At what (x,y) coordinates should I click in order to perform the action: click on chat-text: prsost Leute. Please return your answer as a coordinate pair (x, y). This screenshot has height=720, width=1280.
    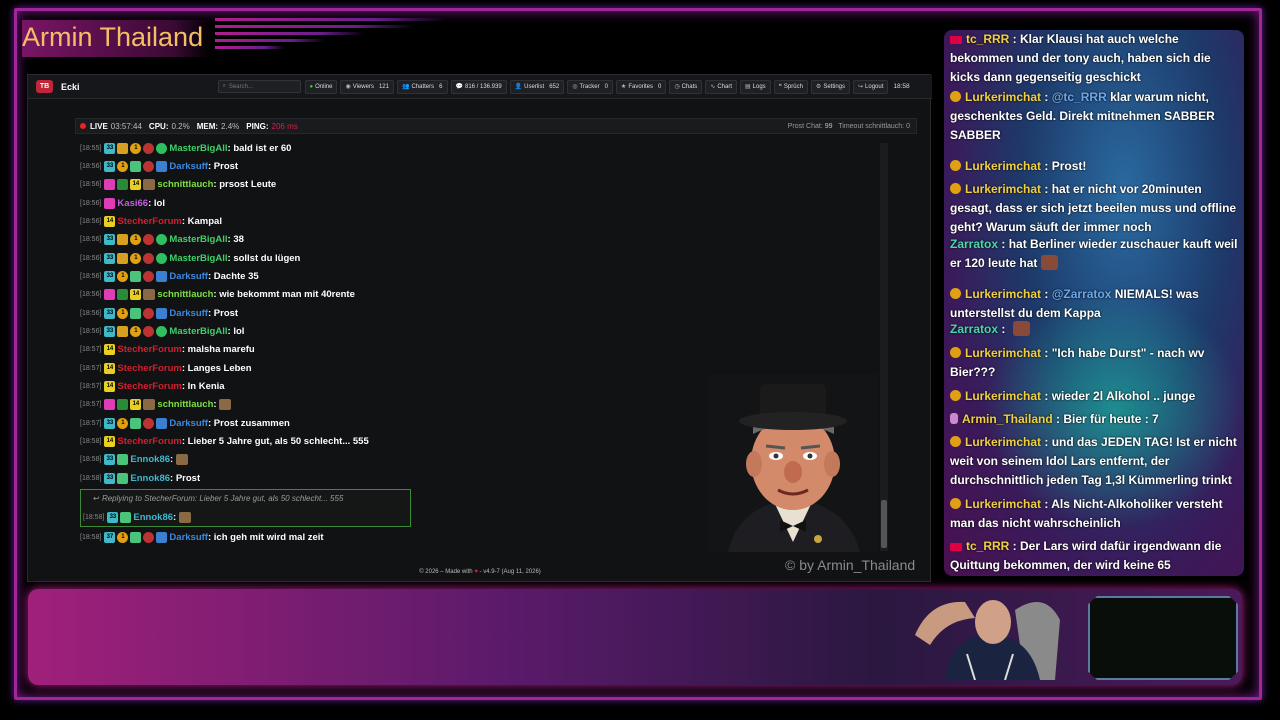
    Looking at the image, I should click on (248, 185).